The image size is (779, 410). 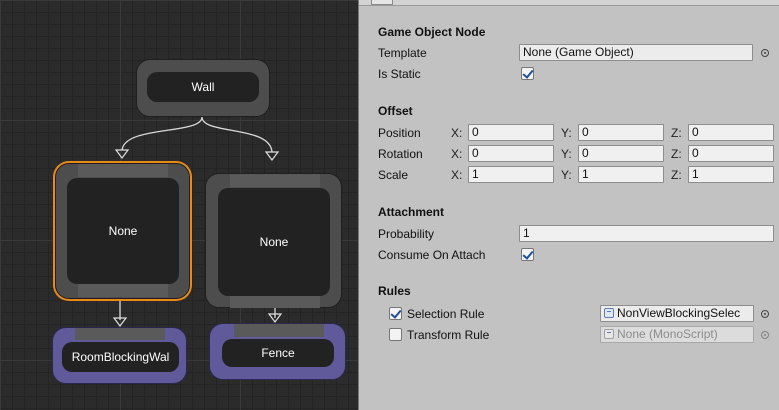 What do you see at coordinates (731, 132) in the screenshot?
I see `position-z-field: 0` at bounding box center [731, 132].